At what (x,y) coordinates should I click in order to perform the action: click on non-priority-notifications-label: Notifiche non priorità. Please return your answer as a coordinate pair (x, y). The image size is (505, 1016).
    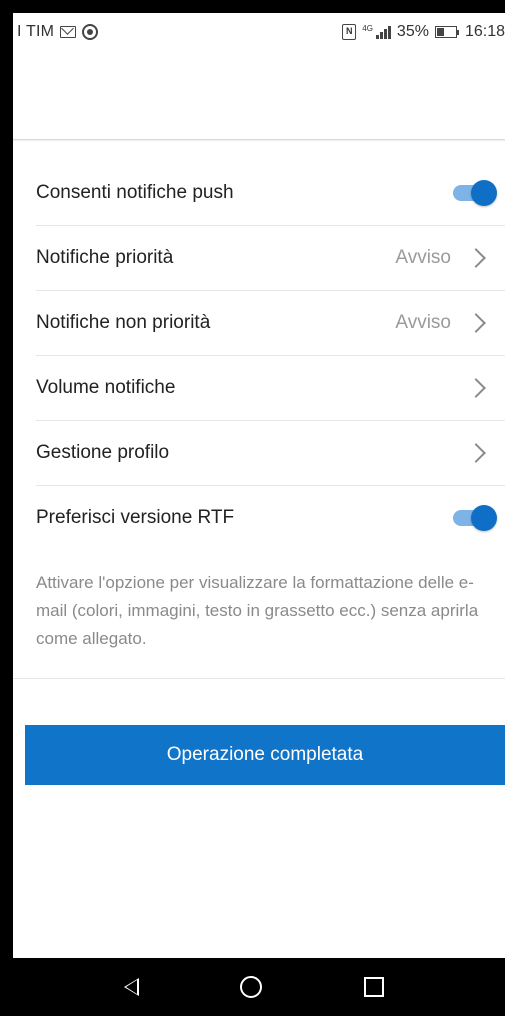
    Looking at the image, I should click on (123, 322).